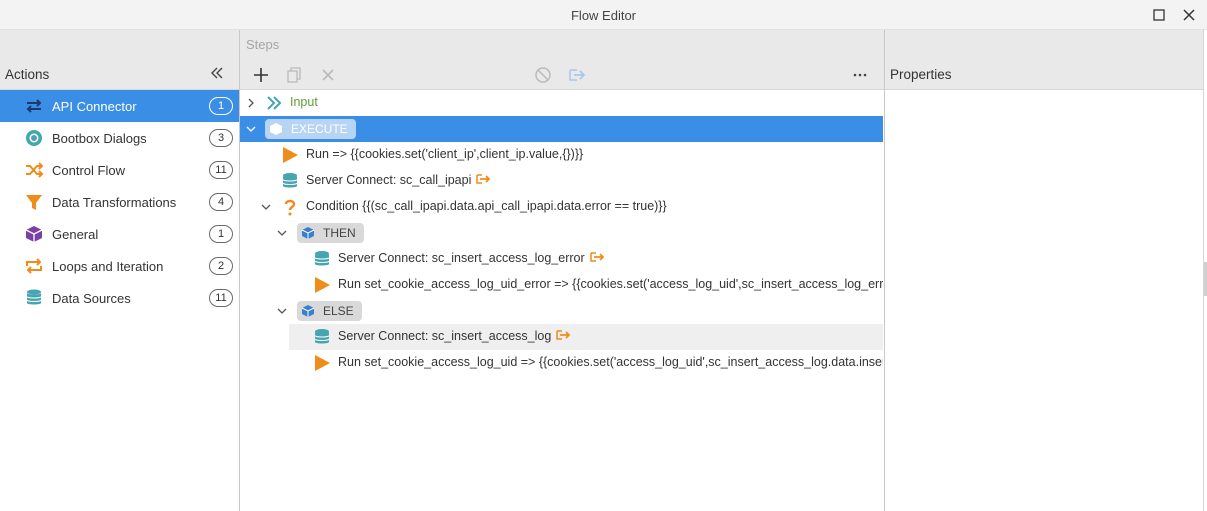 The image size is (1207, 511). Describe the element at coordinates (577, 75) in the screenshot. I see `export-icon` at that location.